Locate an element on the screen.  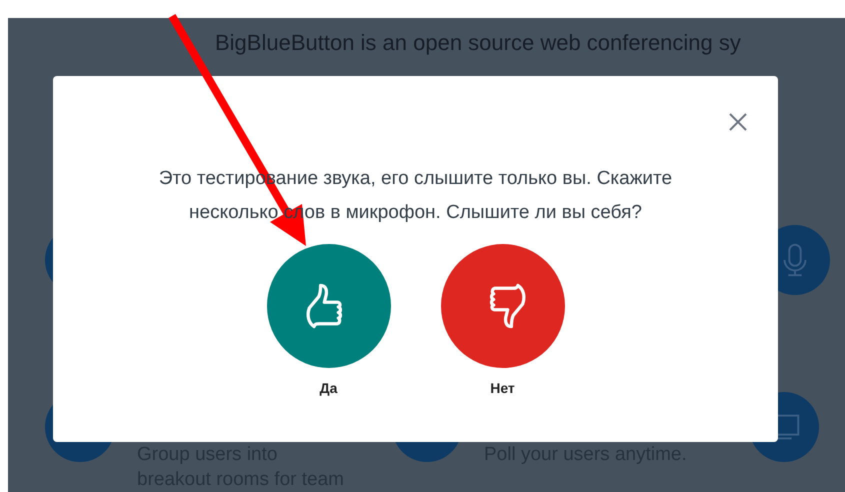
choice-label: Нет is located at coordinates (502, 388).